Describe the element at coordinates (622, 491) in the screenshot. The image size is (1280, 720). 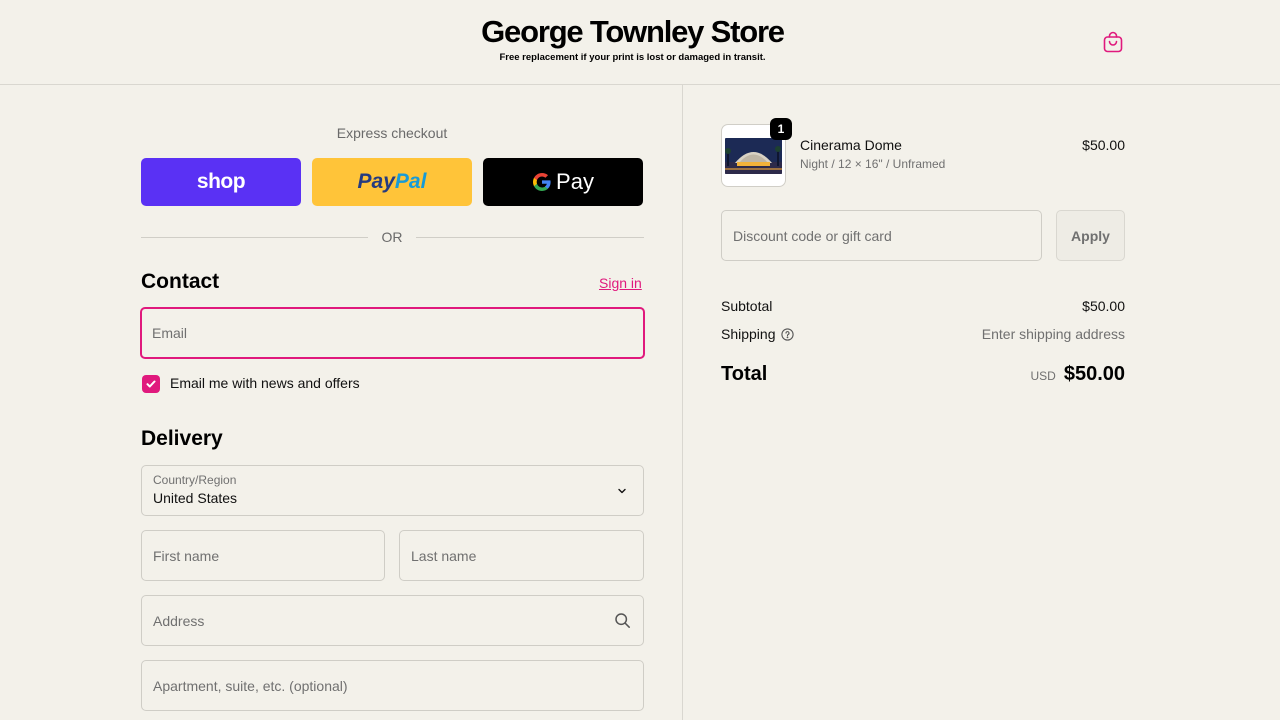
I see `chevron-down-icon` at that location.